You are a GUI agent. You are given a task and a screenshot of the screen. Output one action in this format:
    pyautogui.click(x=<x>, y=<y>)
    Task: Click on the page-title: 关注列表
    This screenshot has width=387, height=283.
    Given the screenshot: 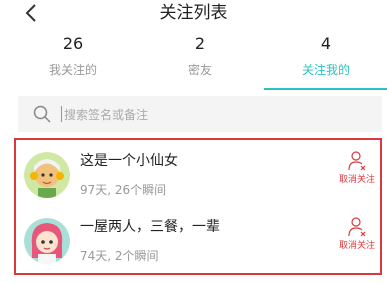 What is the action you would take?
    pyautogui.click(x=193, y=13)
    